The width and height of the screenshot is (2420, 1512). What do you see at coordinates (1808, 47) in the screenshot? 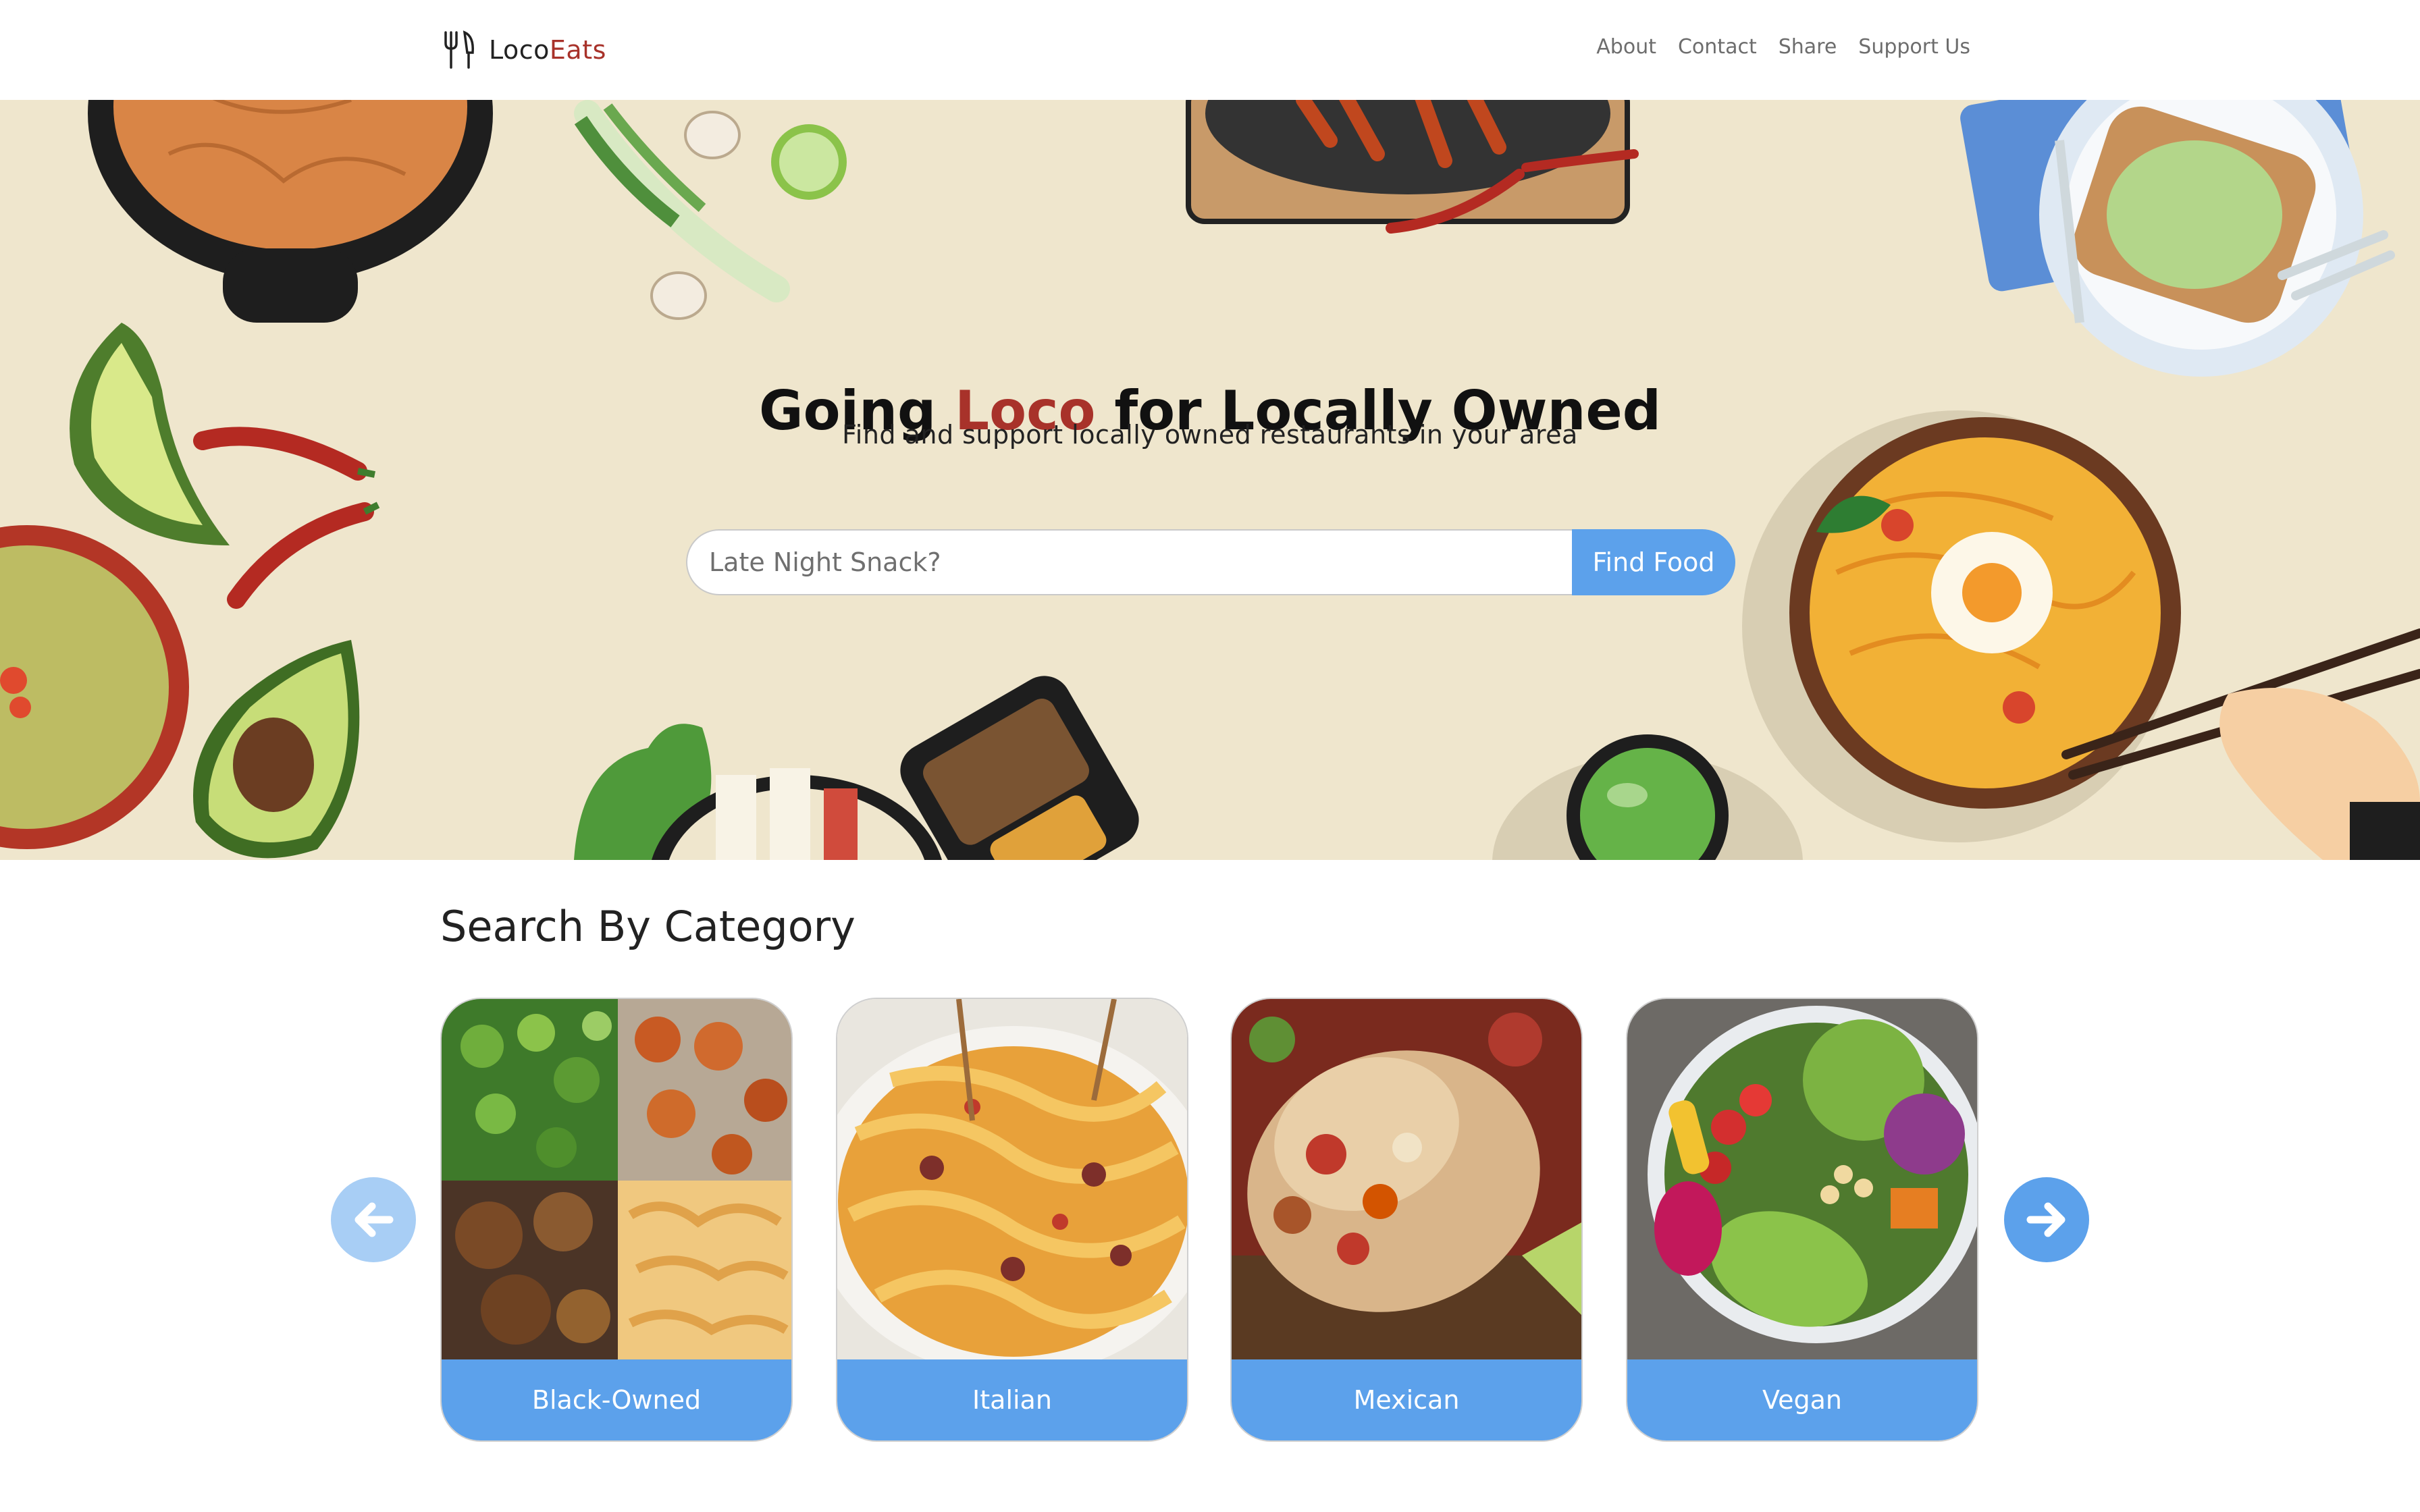
I see `nav-share: Share` at bounding box center [1808, 47].